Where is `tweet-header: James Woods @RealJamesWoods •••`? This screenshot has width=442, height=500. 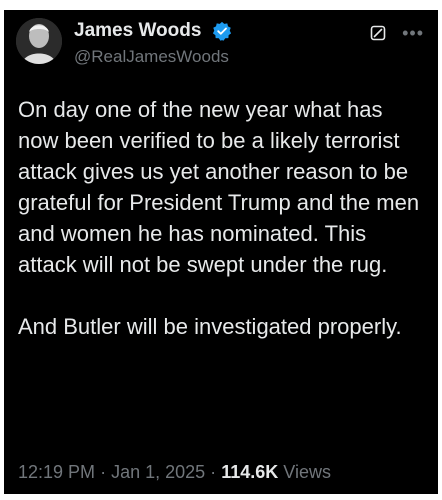 tweet-header: James Woods @RealJamesWoods ••• is located at coordinates (222, 48).